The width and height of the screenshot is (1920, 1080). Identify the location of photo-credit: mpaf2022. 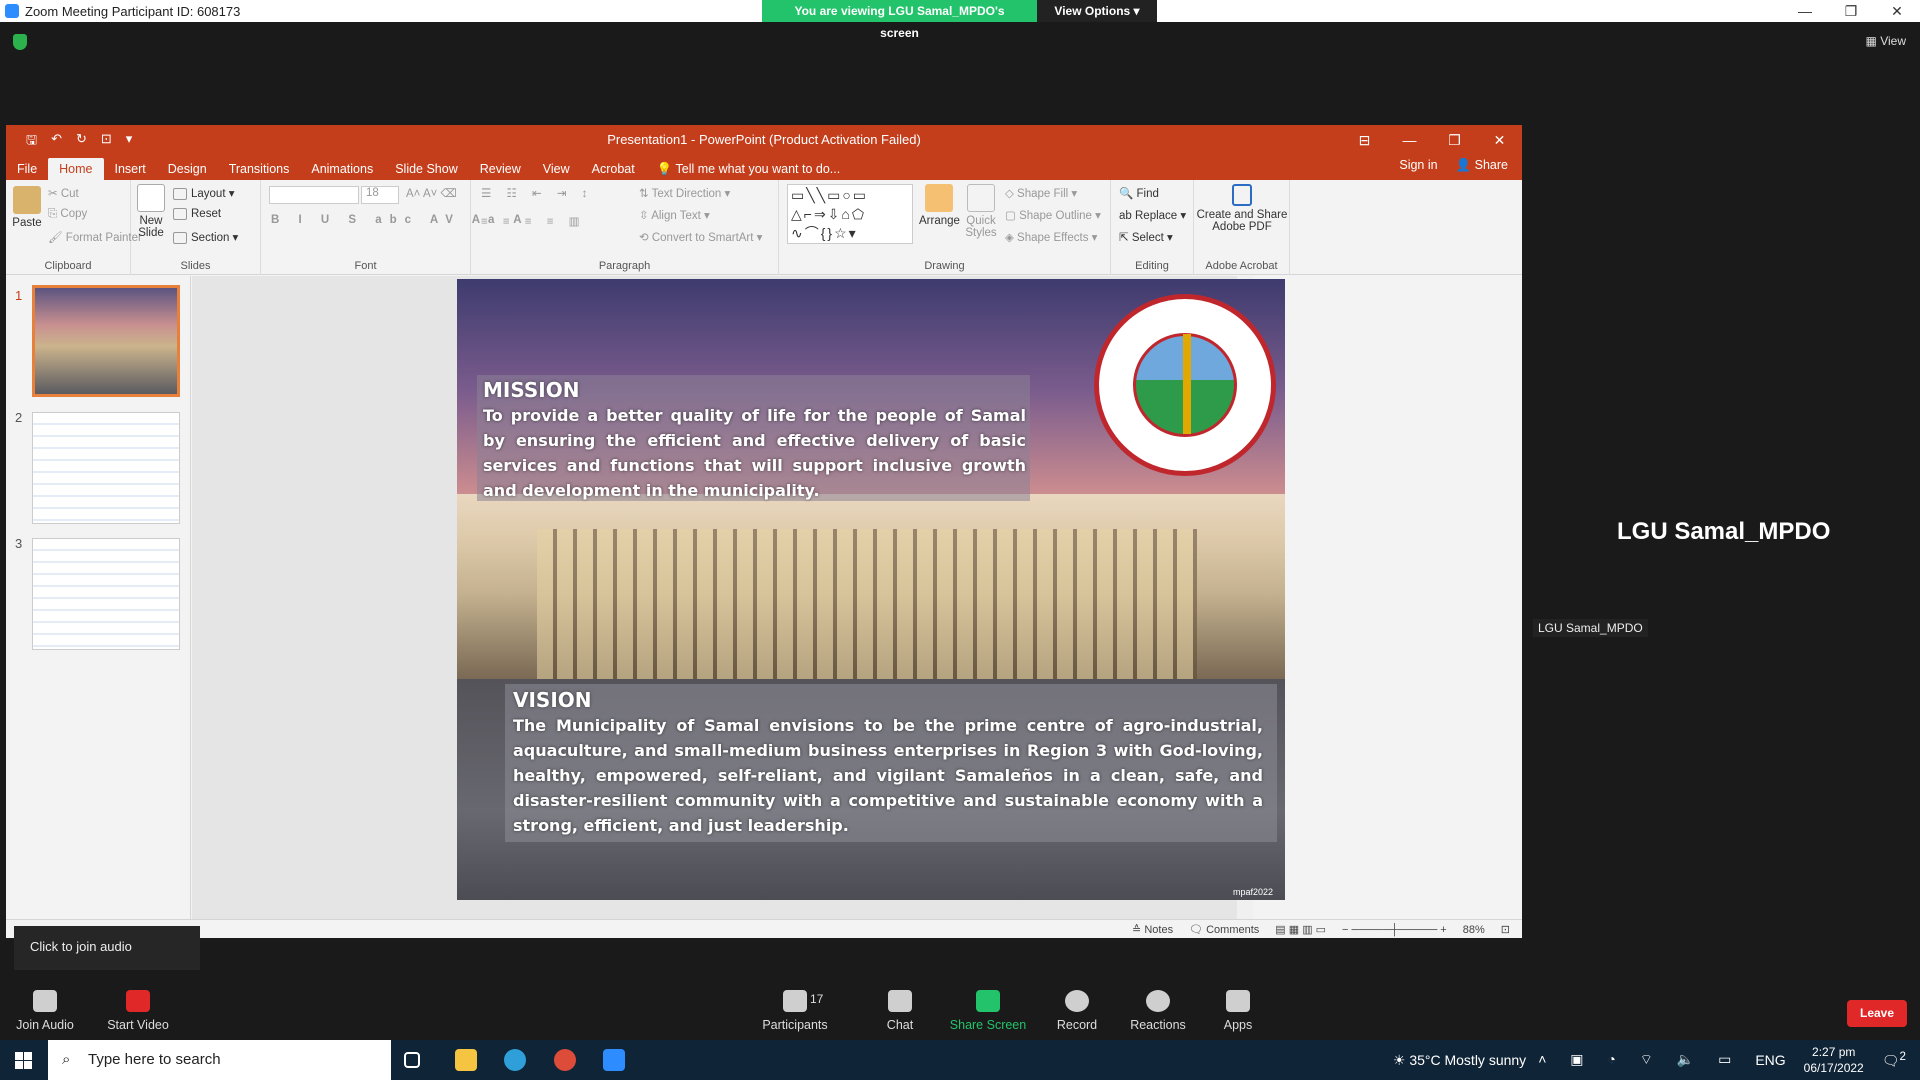
(1252, 892).